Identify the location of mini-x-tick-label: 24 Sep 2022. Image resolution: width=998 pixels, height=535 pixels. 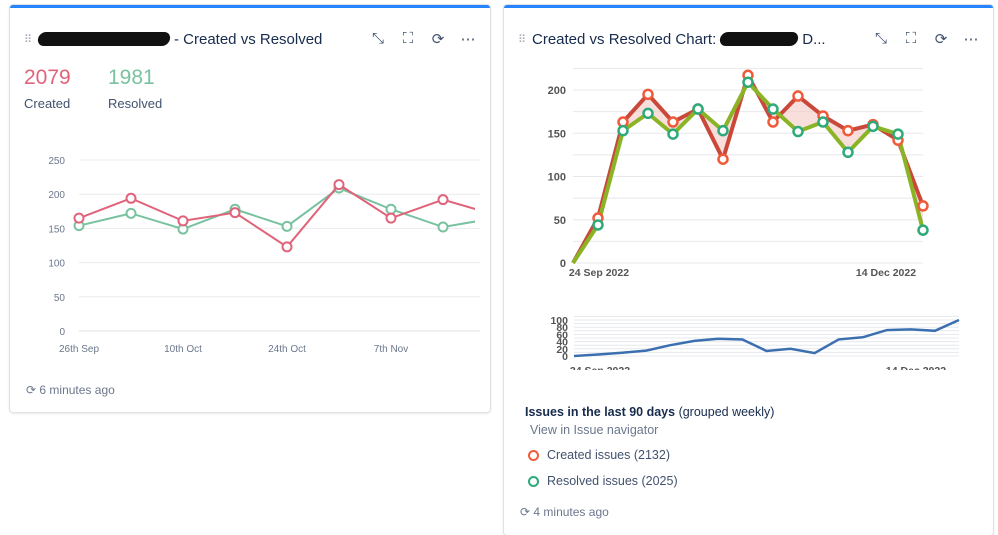
(600, 367).